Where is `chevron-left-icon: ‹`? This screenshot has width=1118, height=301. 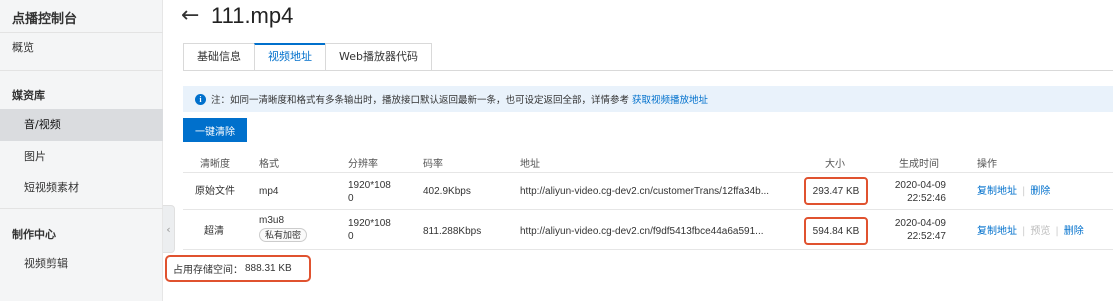 chevron-left-icon: ‹ is located at coordinates (168, 229).